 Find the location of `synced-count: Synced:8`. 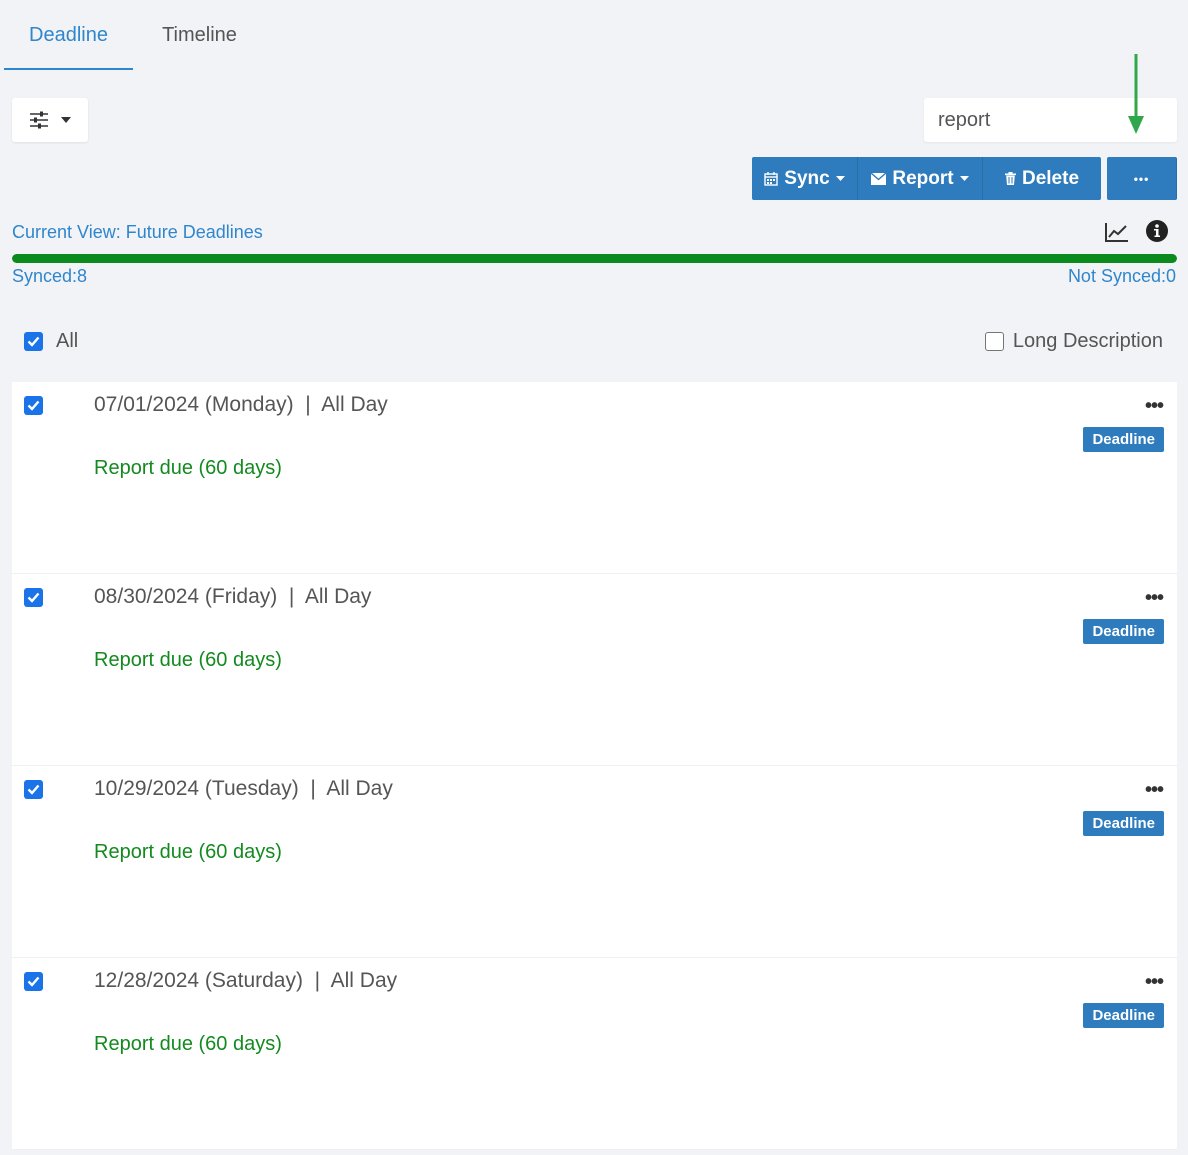

synced-count: Synced:8 is located at coordinates (50, 276).